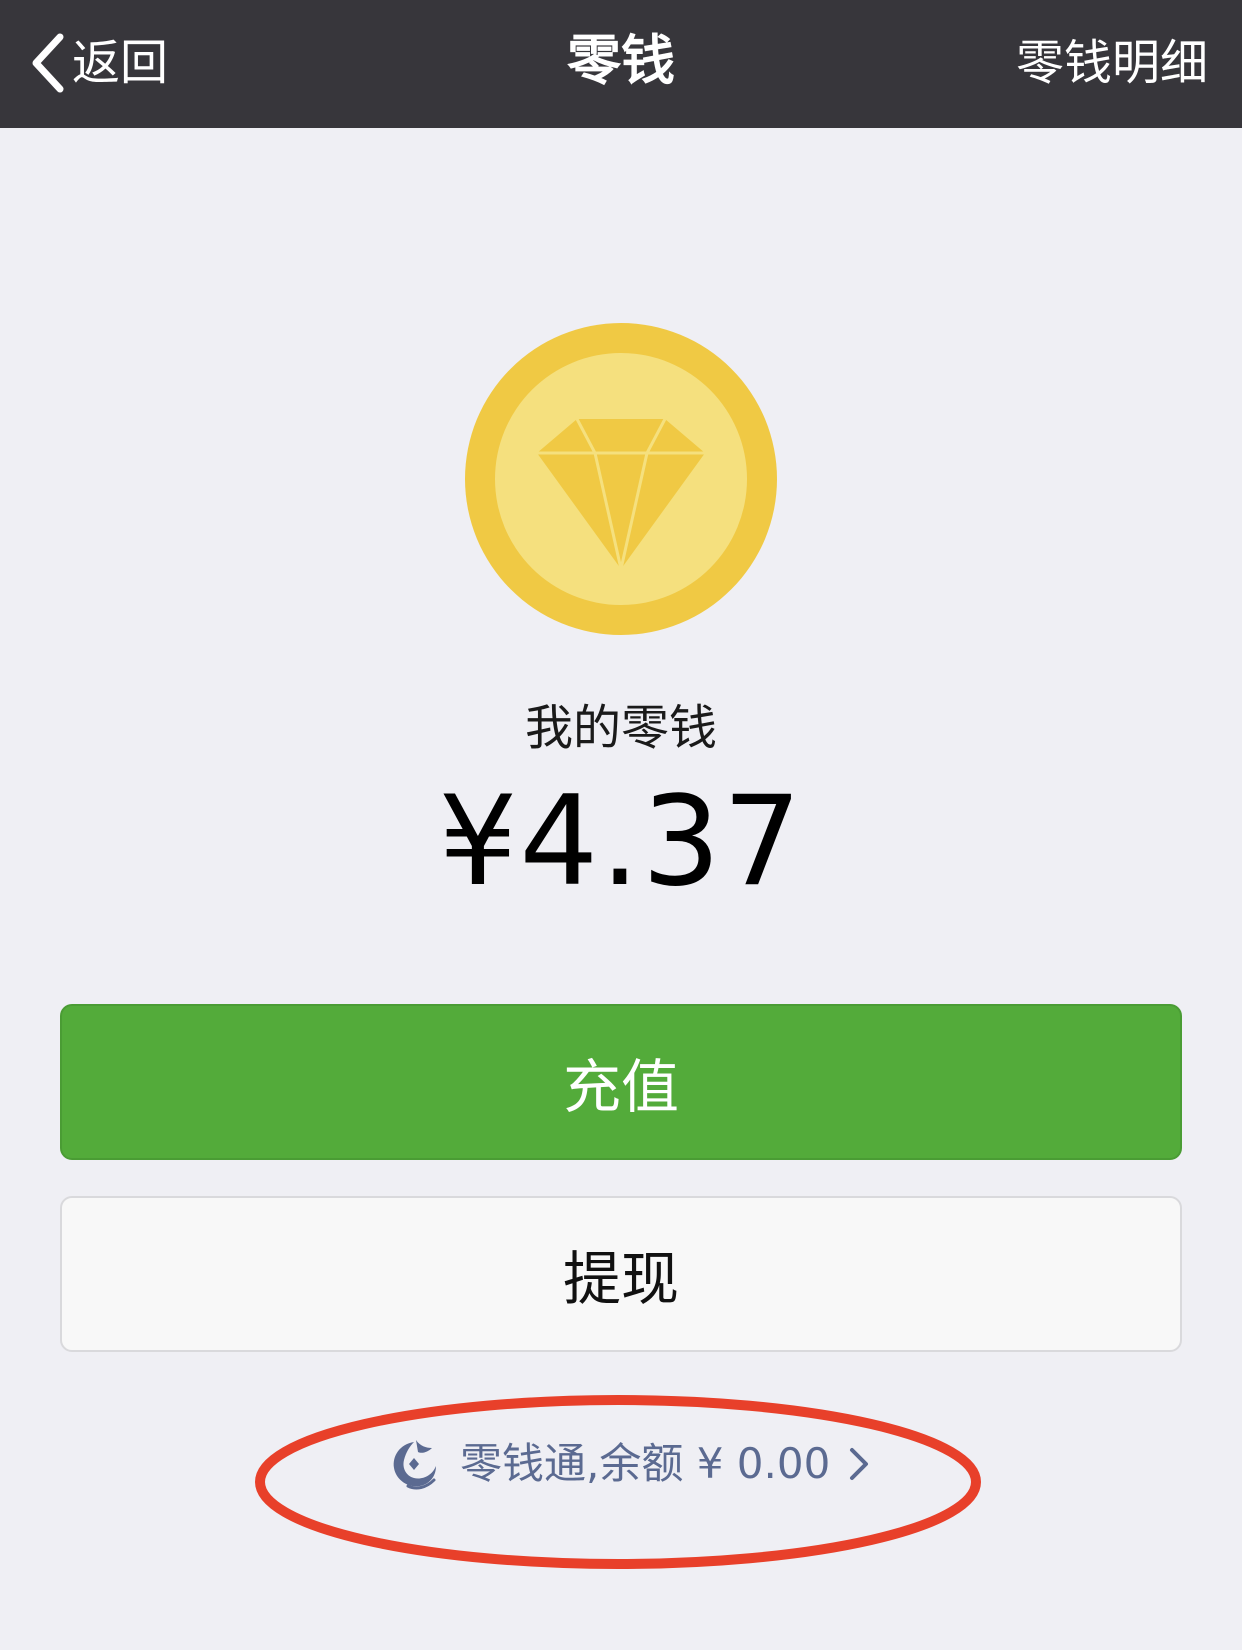 This screenshot has width=1242, height=1650. I want to click on lingqiantong-icon, so click(414, 1465).